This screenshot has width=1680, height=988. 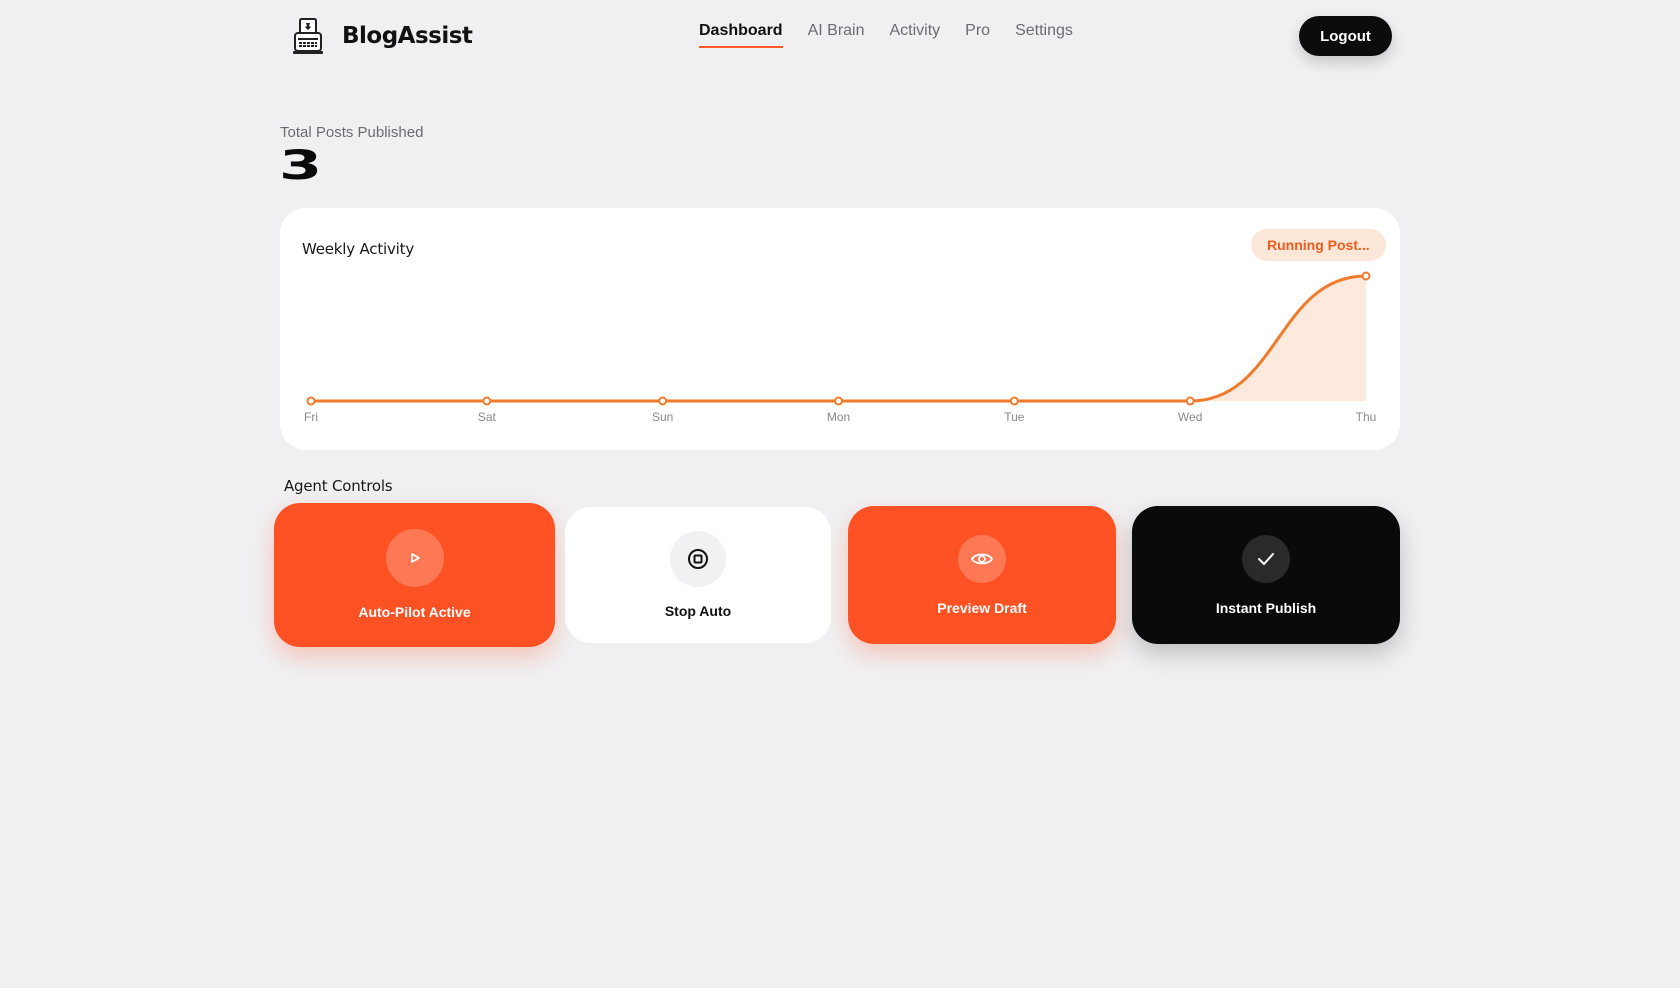 I want to click on chart-point-fri, so click(x=311, y=401).